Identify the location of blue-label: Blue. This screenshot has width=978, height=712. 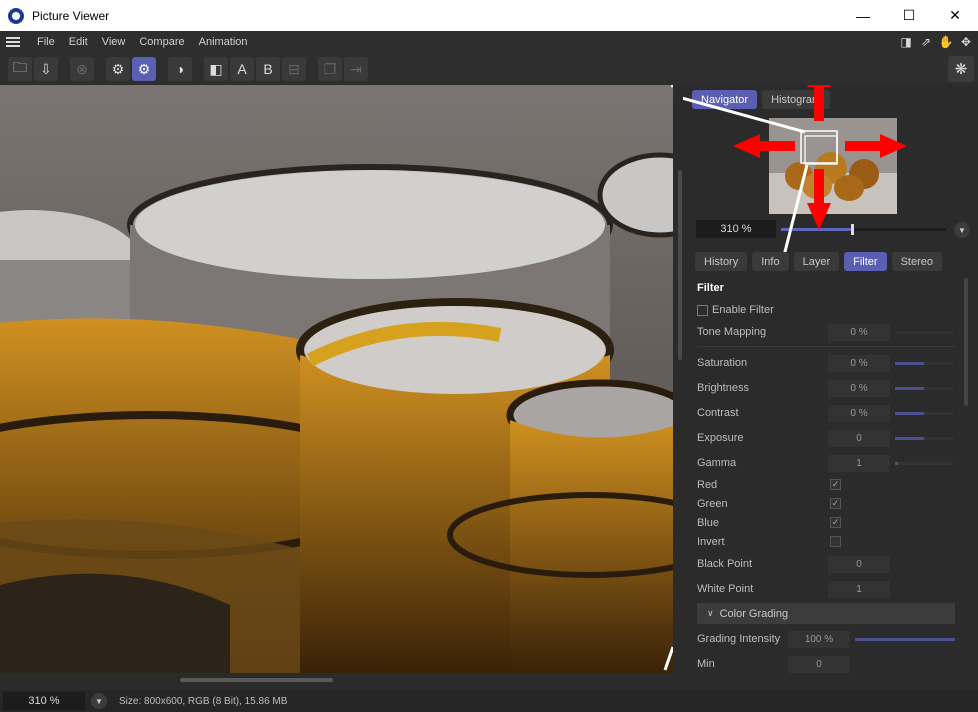
(708, 523).